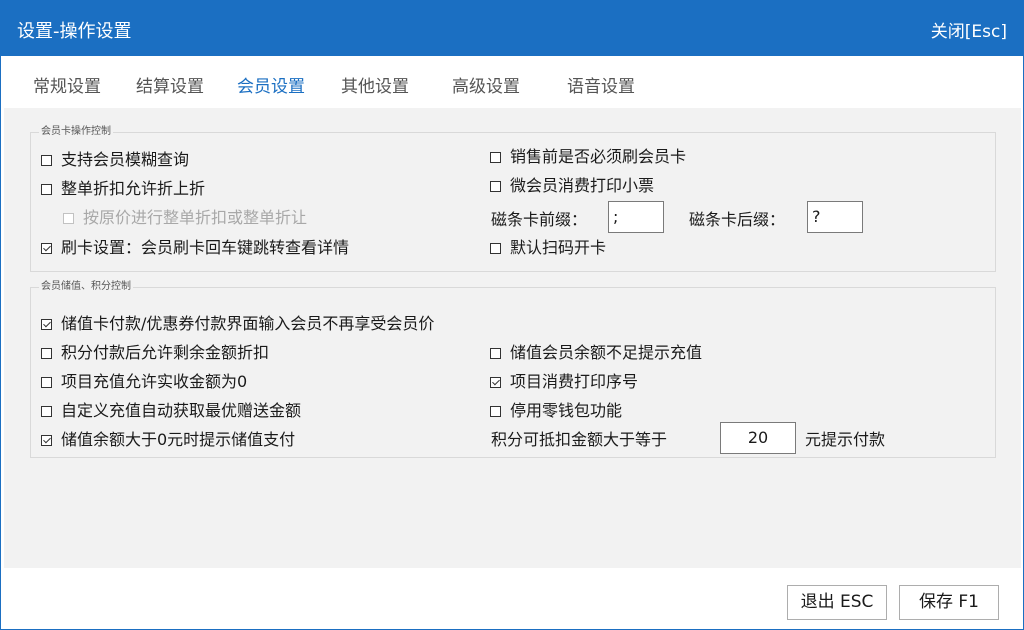 This screenshot has width=1024, height=630. Describe the element at coordinates (165, 352) in the screenshot. I see `option-label: 积分付款后允许剩余金额折扣` at that location.